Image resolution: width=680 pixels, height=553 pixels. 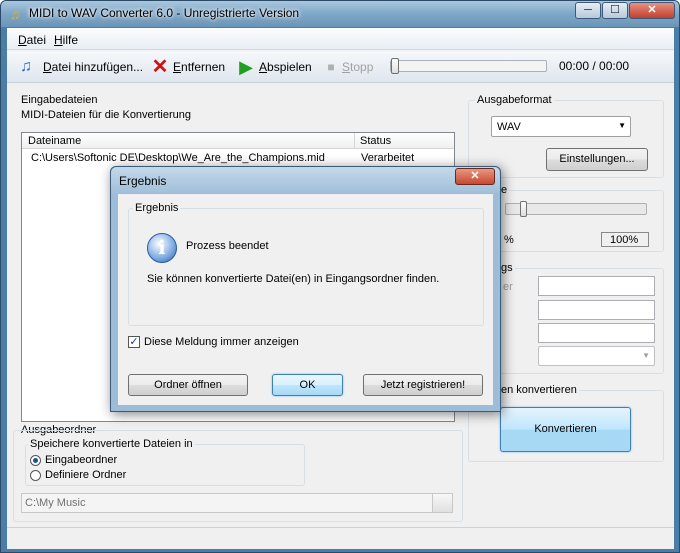 What do you see at coordinates (615, 10) in the screenshot?
I see `maximize-button: ☐` at bounding box center [615, 10].